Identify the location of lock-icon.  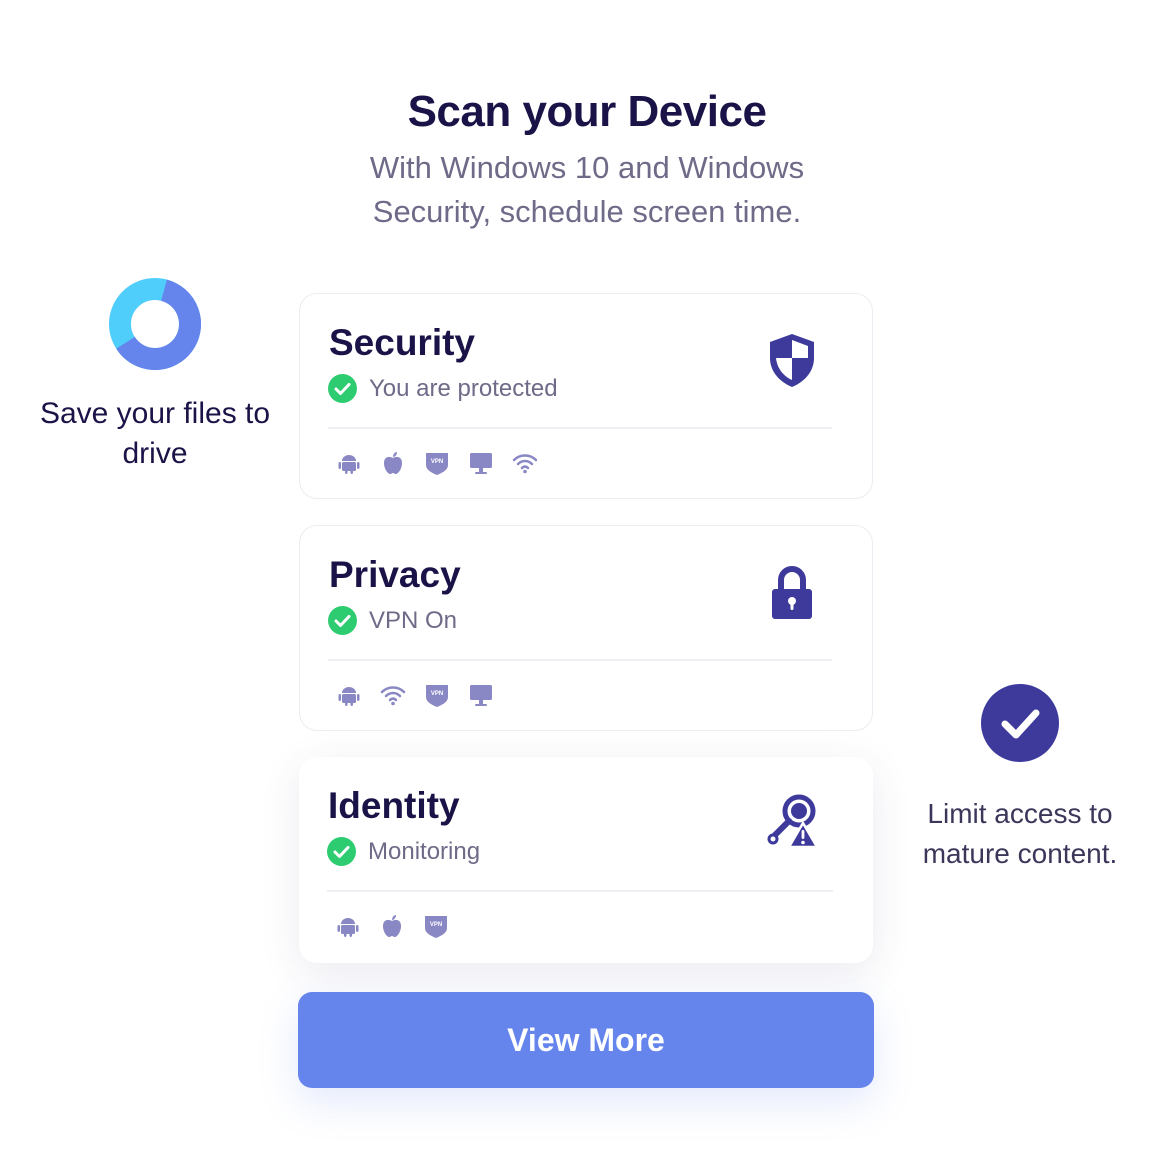
(792, 592).